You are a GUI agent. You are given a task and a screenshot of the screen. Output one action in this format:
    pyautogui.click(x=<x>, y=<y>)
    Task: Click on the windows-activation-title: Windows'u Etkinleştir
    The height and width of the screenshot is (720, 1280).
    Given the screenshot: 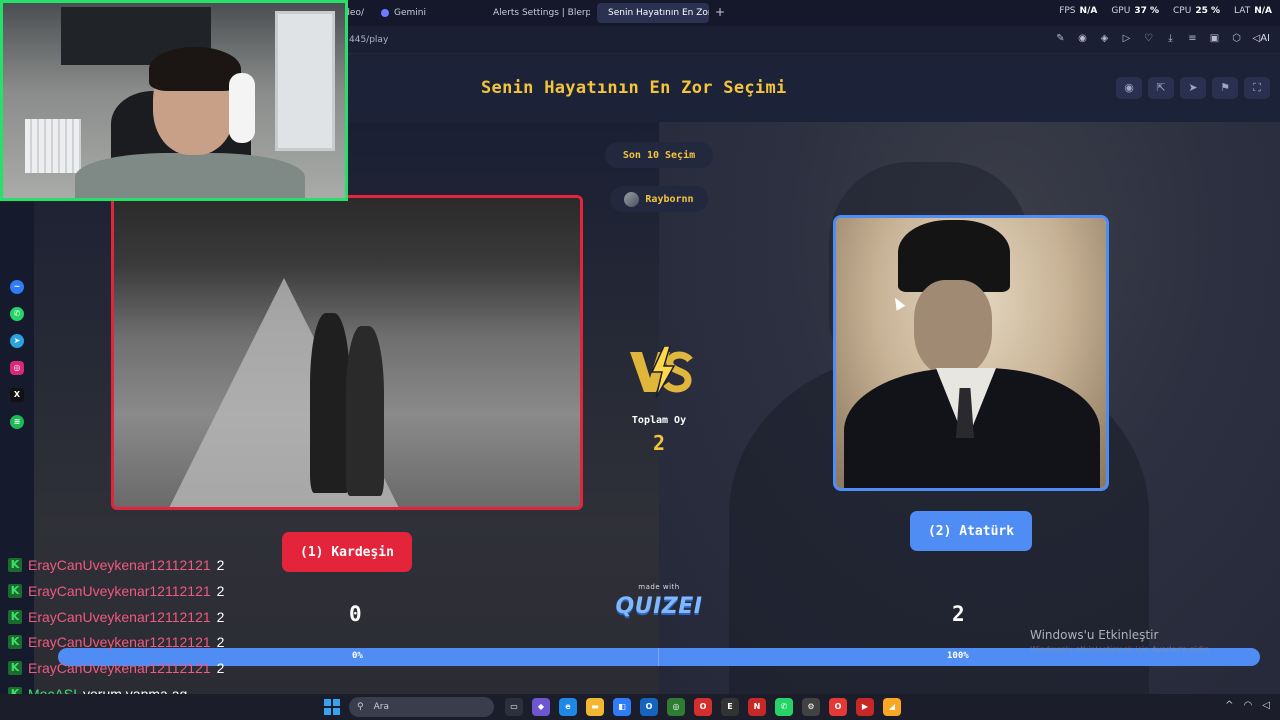 What is the action you would take?
    pyautogui.click(x=1094, y=635)
    